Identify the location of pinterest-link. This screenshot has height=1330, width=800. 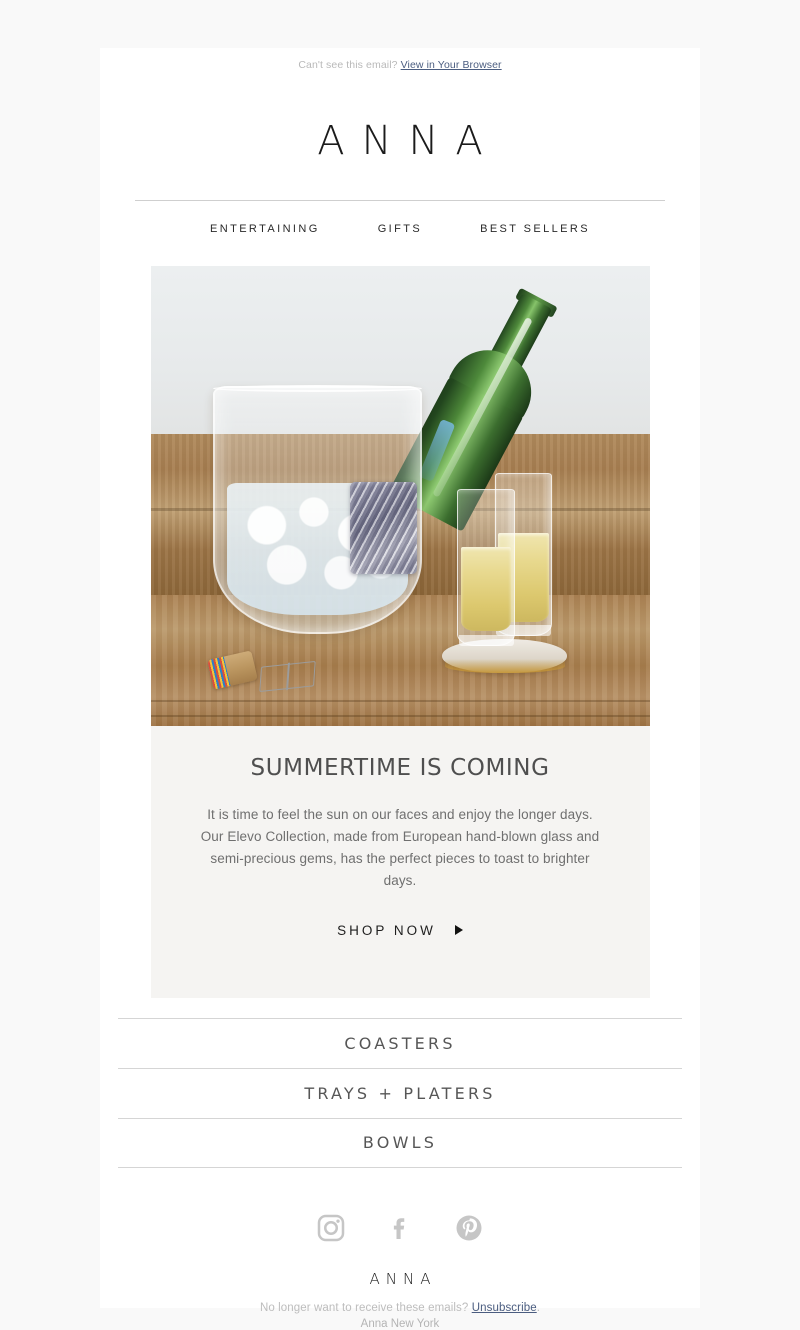
(469, 1228).